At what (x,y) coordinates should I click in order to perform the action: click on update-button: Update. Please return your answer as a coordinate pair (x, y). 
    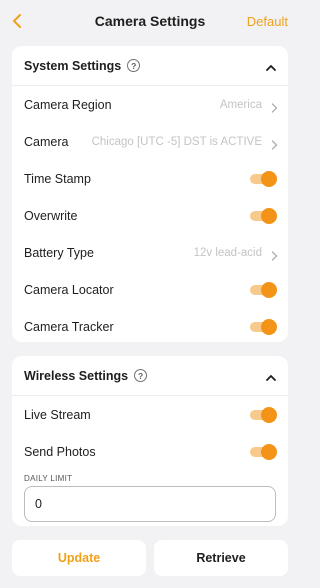
    Looking at the image, I should click on (79, 558).